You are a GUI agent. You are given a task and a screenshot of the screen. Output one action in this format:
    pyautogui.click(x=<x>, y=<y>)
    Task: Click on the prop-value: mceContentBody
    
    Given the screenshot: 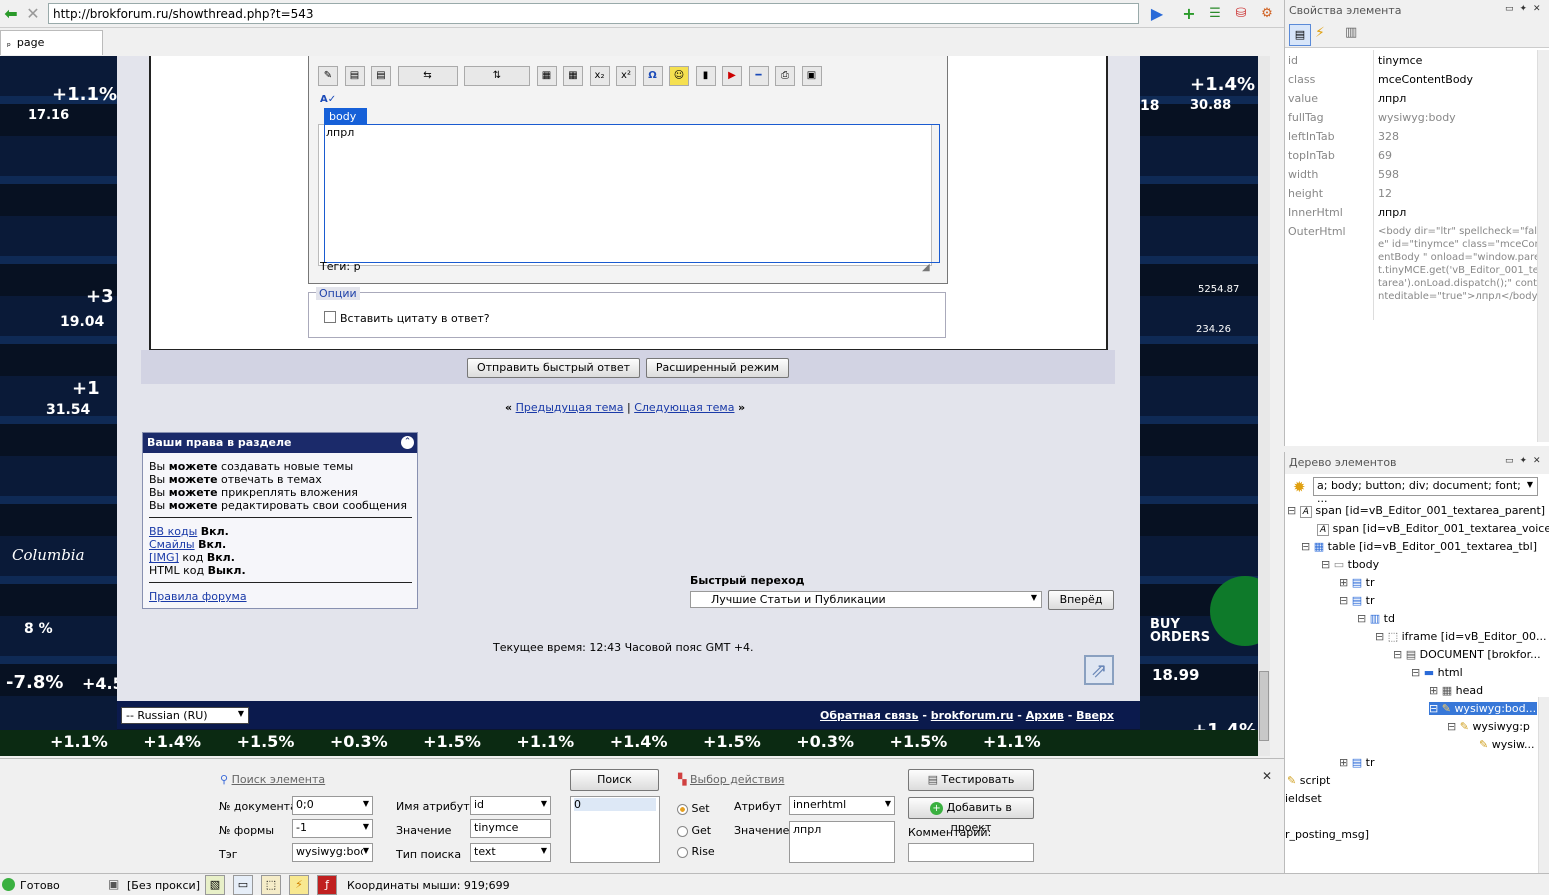 What is the action you would take?
    pyautogui.click(x=1425, y=79)
    